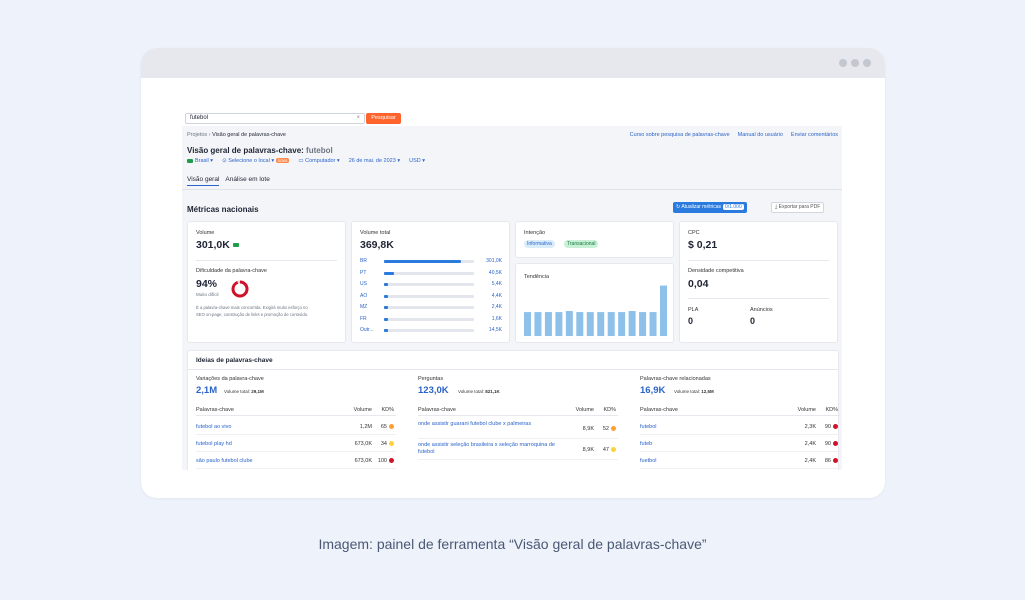  I want to click on date-filter: 26 de mai. de 2023 ▾, so click(374, 161).